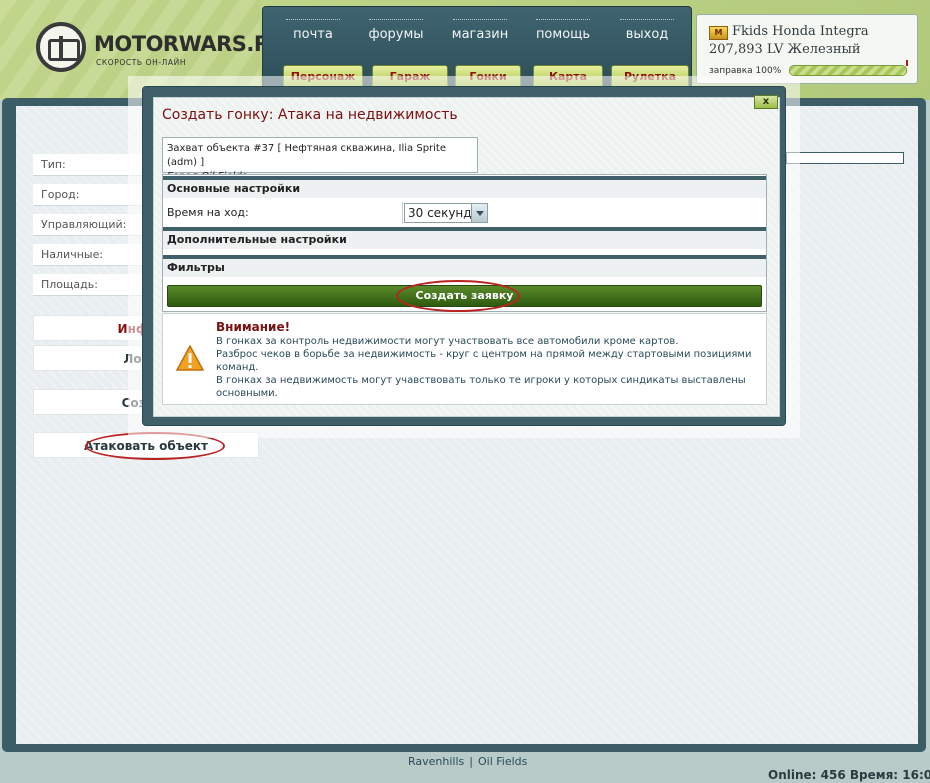  I want to click on car-name: Fkids Honda Integra, so click(800, 31).